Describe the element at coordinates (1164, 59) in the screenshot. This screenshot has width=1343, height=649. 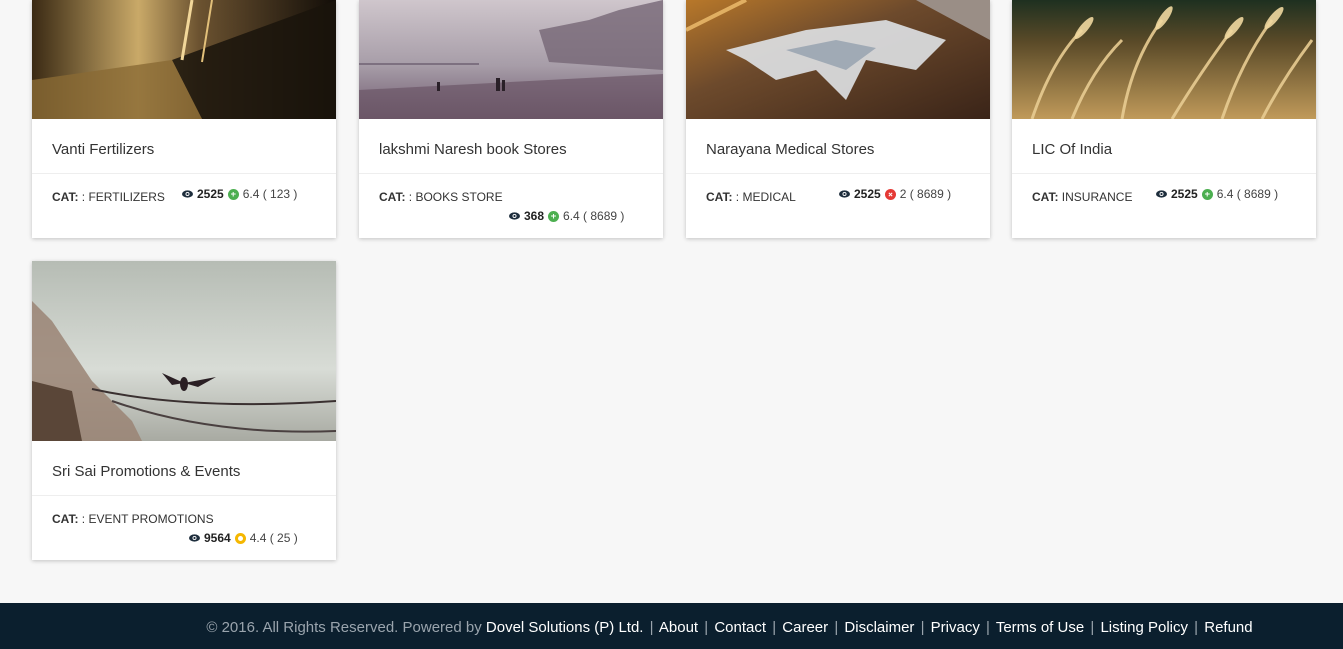
I see `wheat-image` at that location.